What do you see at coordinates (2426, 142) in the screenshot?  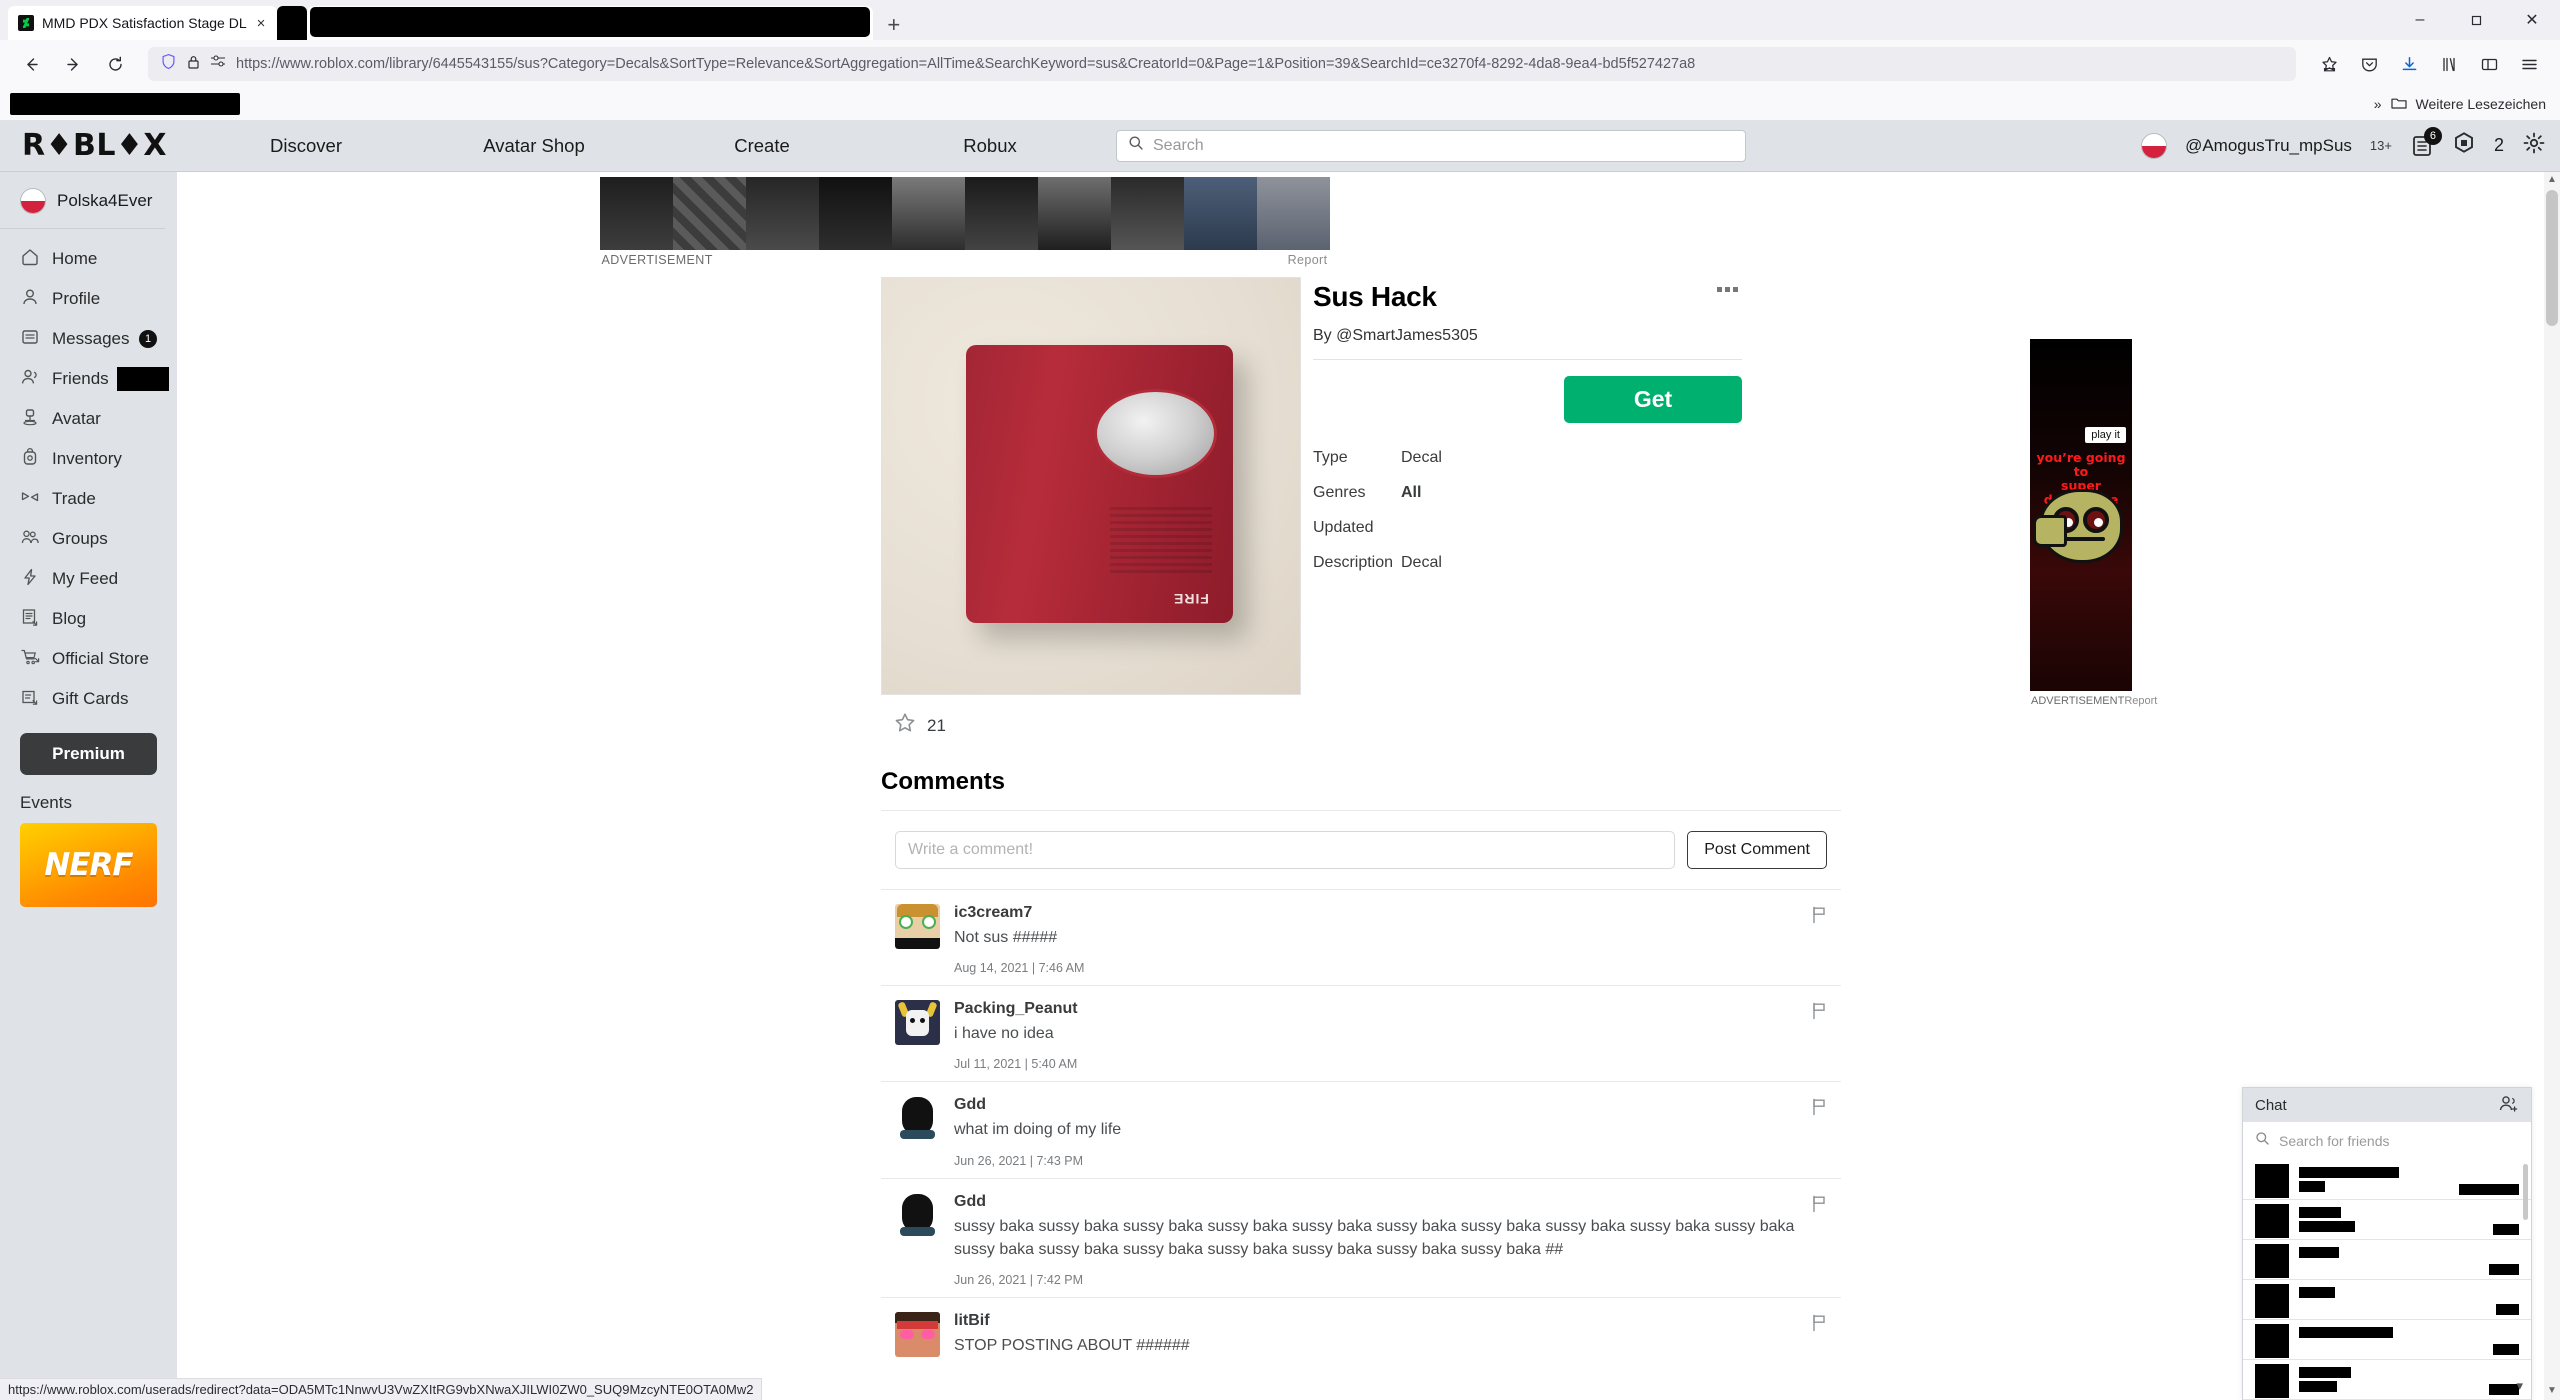 I see `messages-icon: 6` at bounding box center [2426, 142].